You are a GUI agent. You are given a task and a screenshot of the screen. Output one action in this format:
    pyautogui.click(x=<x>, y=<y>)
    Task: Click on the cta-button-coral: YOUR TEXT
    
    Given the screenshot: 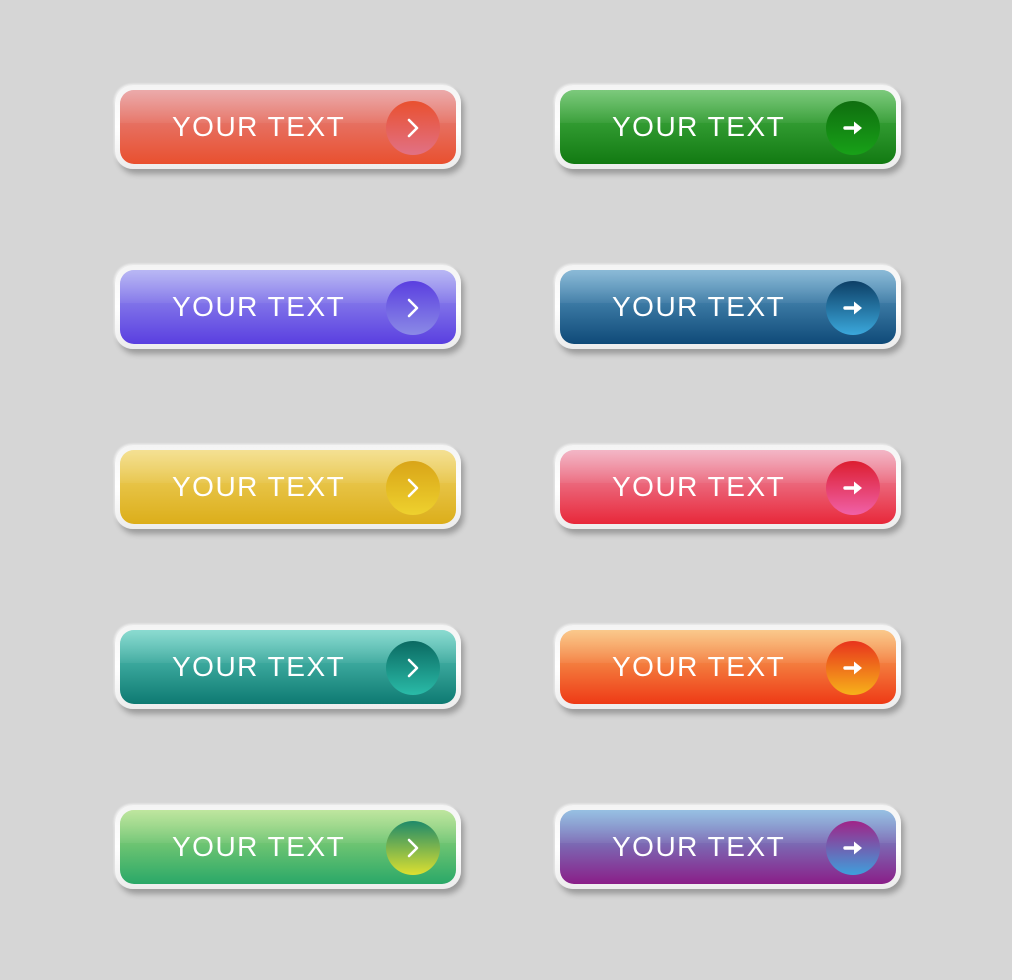 What is the action you would take?
    pyautogui.click(x=288, y=127)
    